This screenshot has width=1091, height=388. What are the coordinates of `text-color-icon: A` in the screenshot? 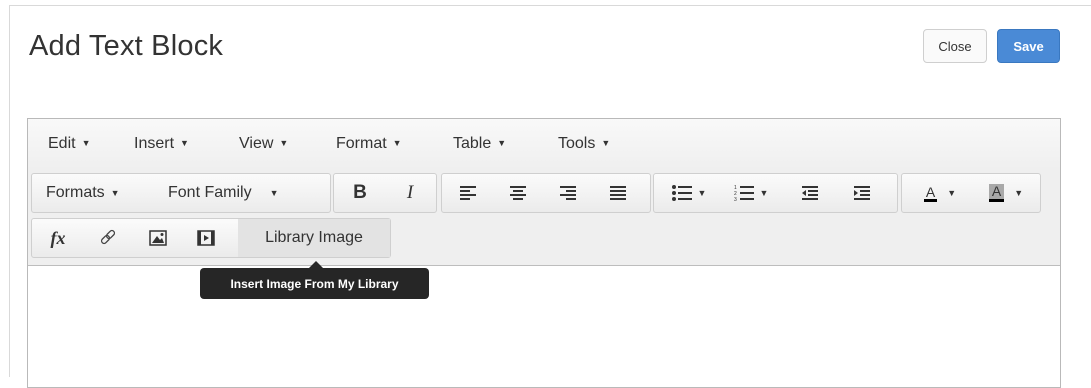 It's located at (930, 192).